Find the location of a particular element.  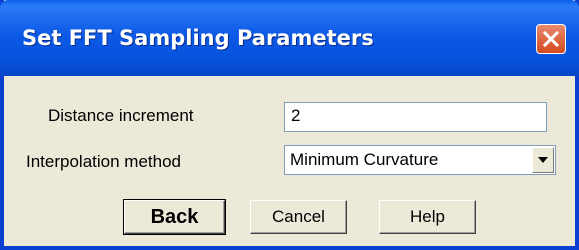

dropdown-arrow-icon is located at coordinates (543, 160).